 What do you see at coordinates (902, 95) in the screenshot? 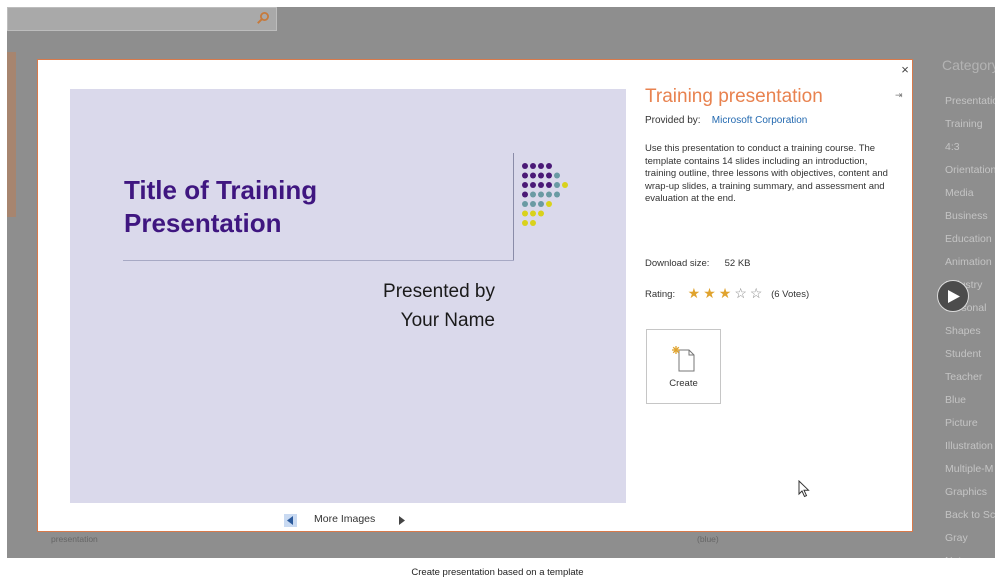
I see `pin-icon: ⇥` at bounding box center [902, 95].